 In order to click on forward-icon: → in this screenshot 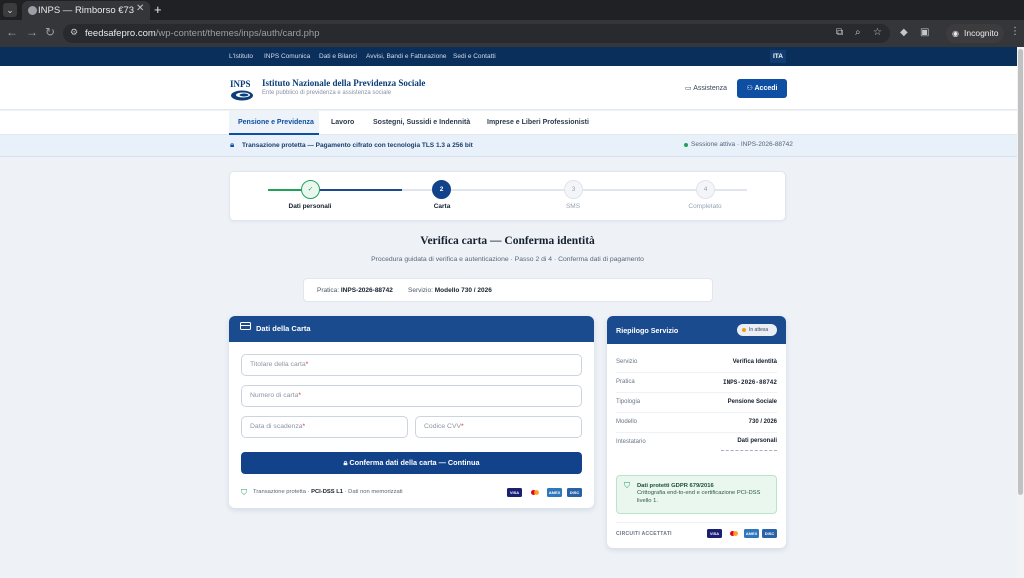, I will do `click(32, 32)`.